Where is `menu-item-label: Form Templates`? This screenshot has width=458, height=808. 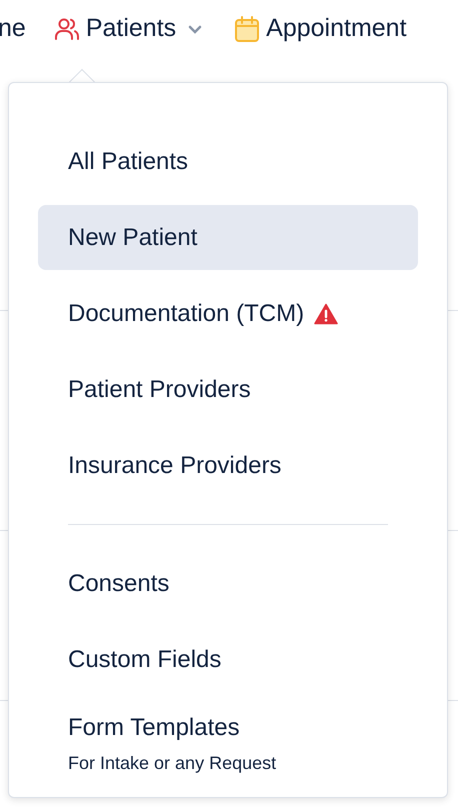
menu-item-label: Form Templates is located at coordinates (154, 727).